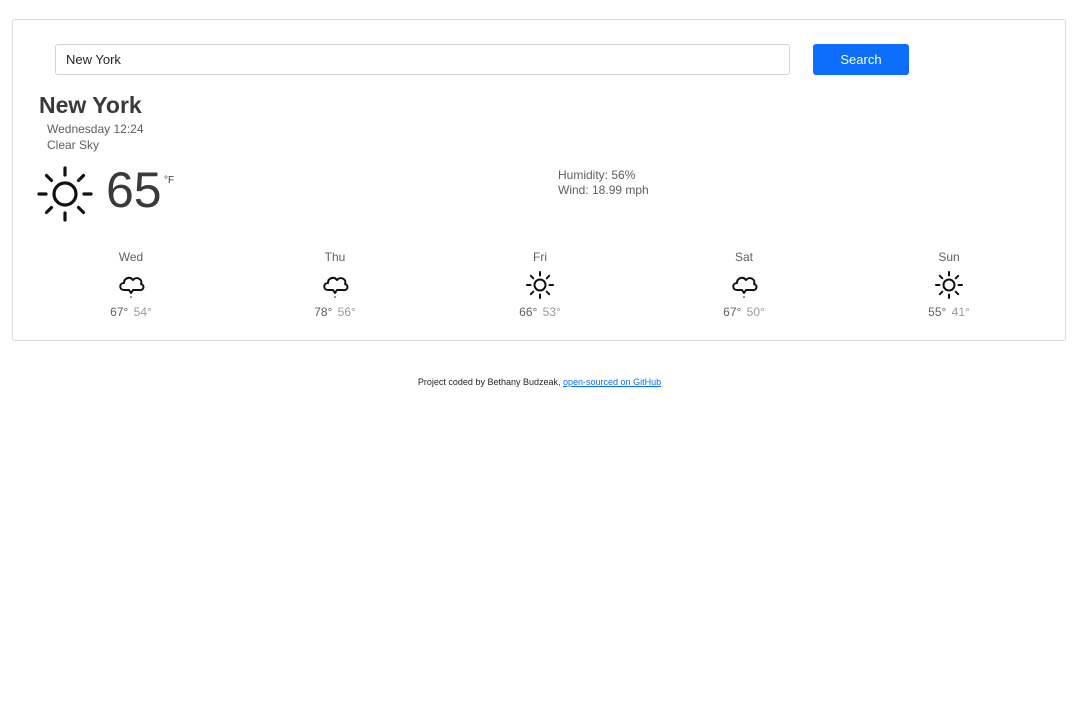 The width and height of the screenshot is (1079, 710). Describe the element at coordinates (134, 190) in the screenshot. I see `current-temperature: 65` at that location.